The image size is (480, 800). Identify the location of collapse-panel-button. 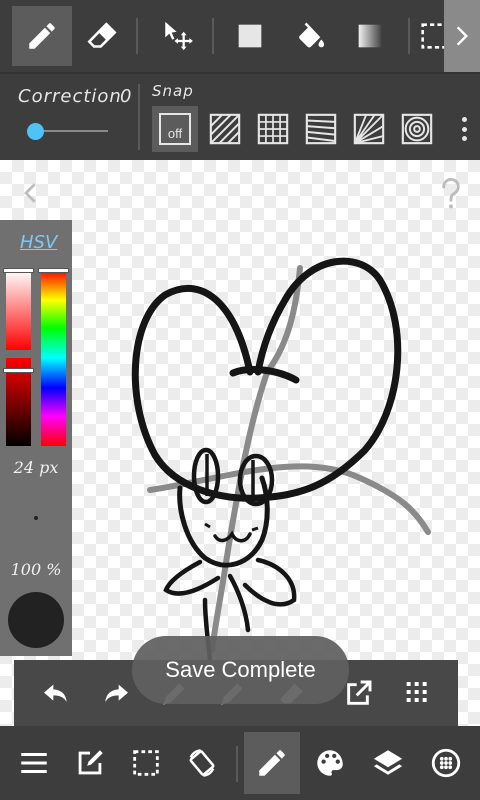
(31, 193).